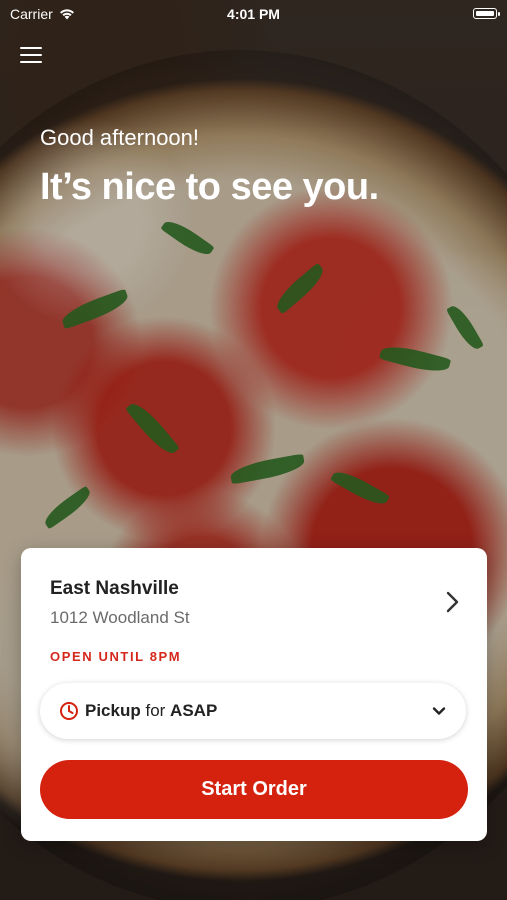 Image resolution: width=507 pixels, height=900 pixels. Describe the element at coordinates (253, 711) in the screenshot. I see `pickup-time-selector: Pickup for ASAP` at that location.